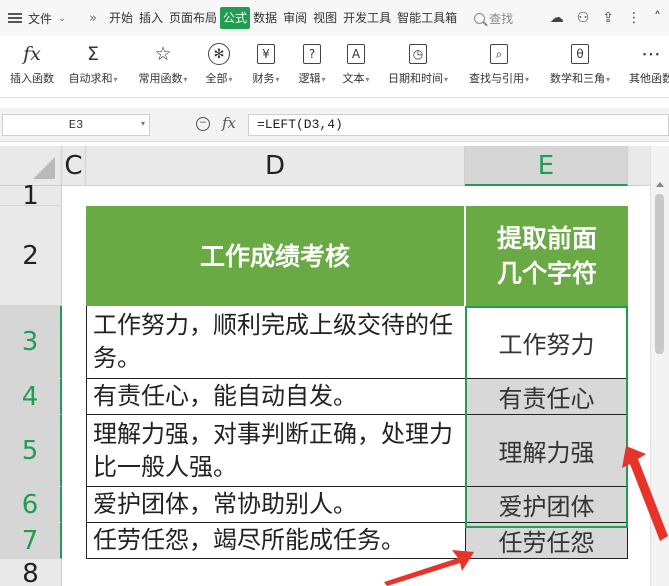  Describe the element at coordinates (480, 18) in the screenshot. I see `search-icon` at that location.